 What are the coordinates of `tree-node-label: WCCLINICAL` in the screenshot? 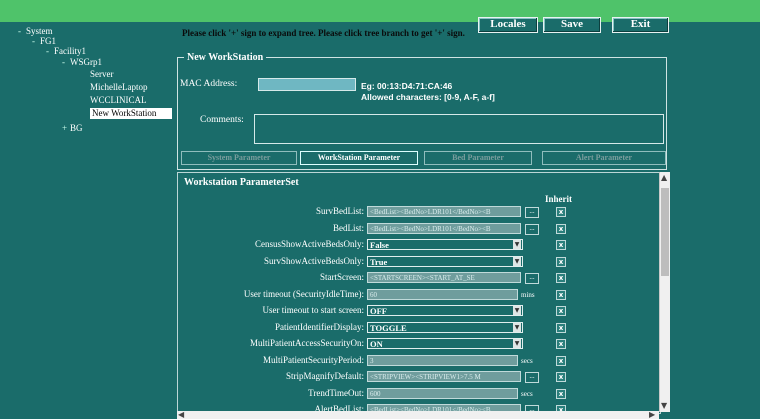 It's located at (118, 100).